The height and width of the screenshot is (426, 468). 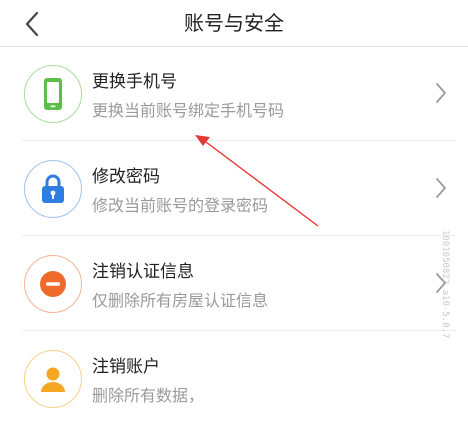 What do you see at coordinates (134, 82) in the screenshot?
I see `item-title: 更换手机号` at bounding box center [134, 82].